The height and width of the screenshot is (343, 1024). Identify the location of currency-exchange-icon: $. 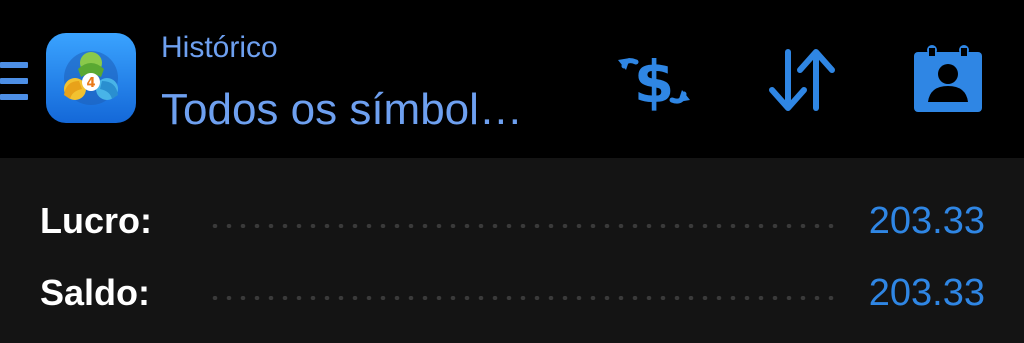
(654, 80).